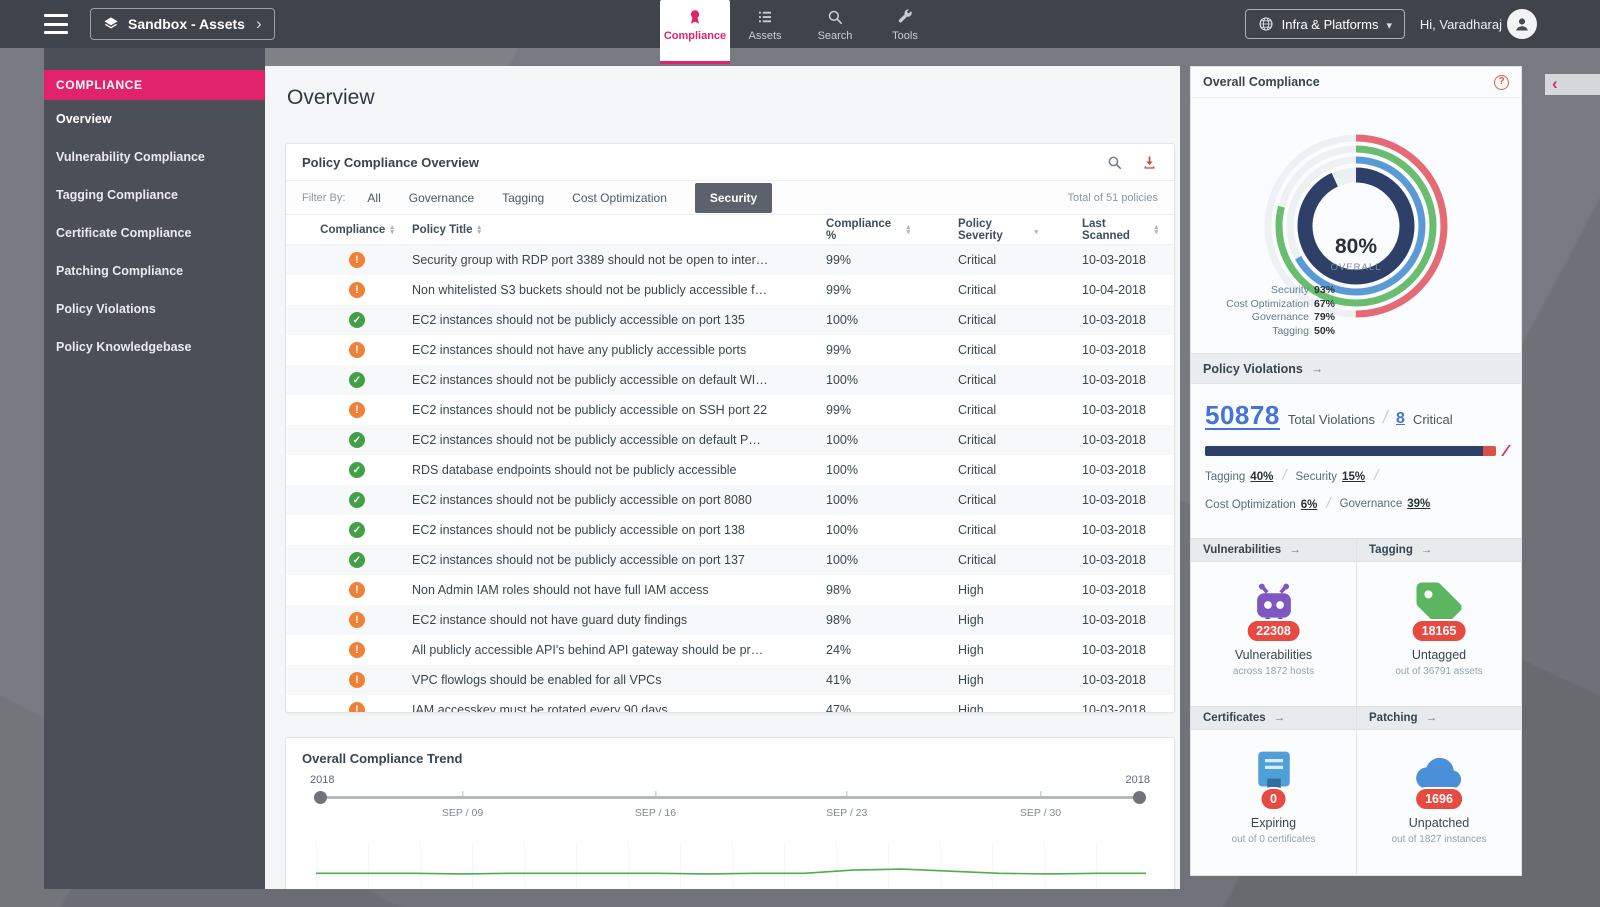  Describe the element at coordinates (1385, 503) in the screenshot. I see `breakdown-item: Governance 39%` at that location.